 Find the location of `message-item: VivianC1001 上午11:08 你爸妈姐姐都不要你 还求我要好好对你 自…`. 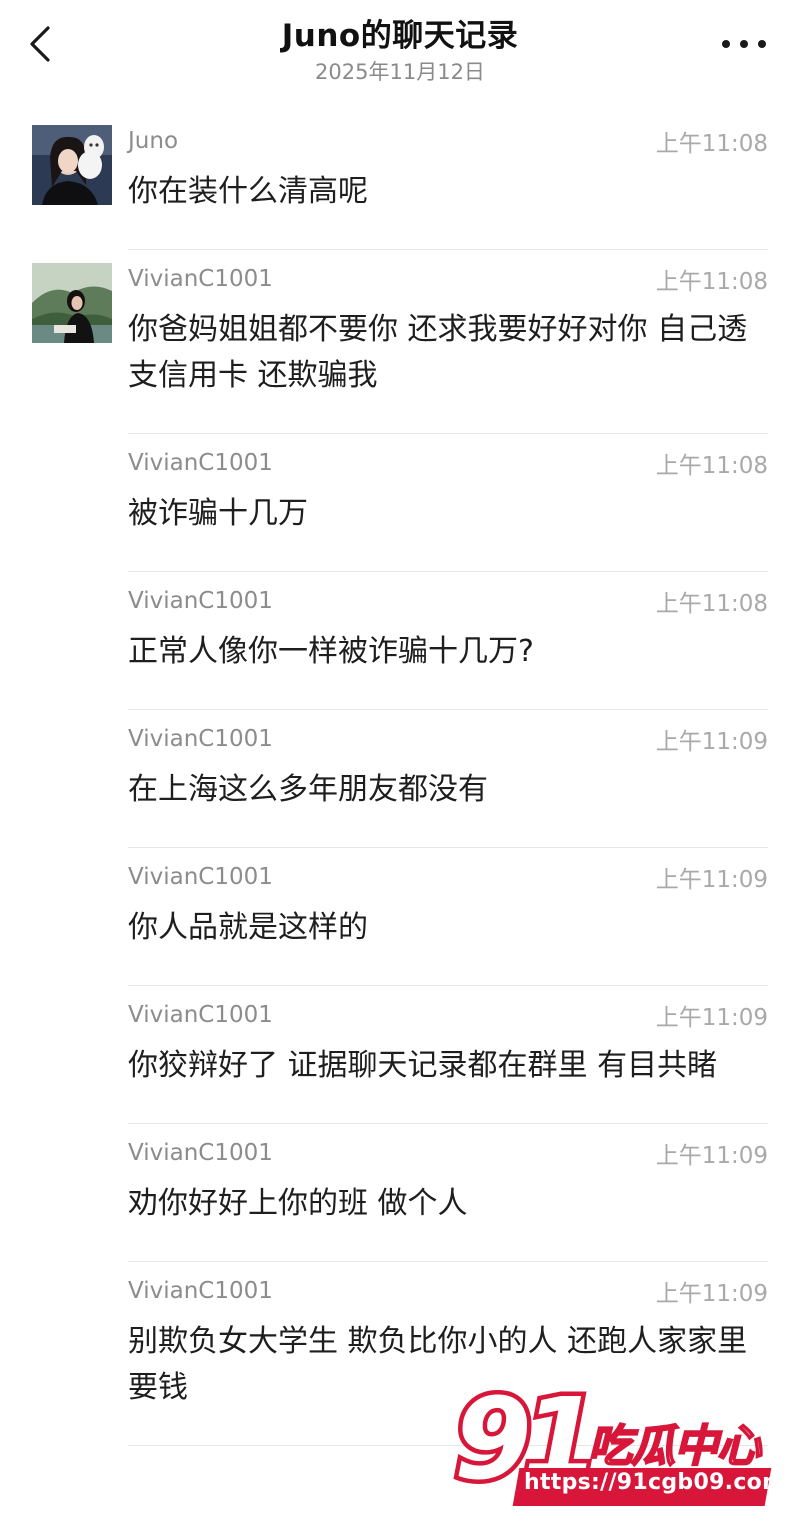

message-item: VivianC1001 上午11:08 你爸妈姐姐都不要你 还求我要好好对你 自… is located at coordinates (400, 342).